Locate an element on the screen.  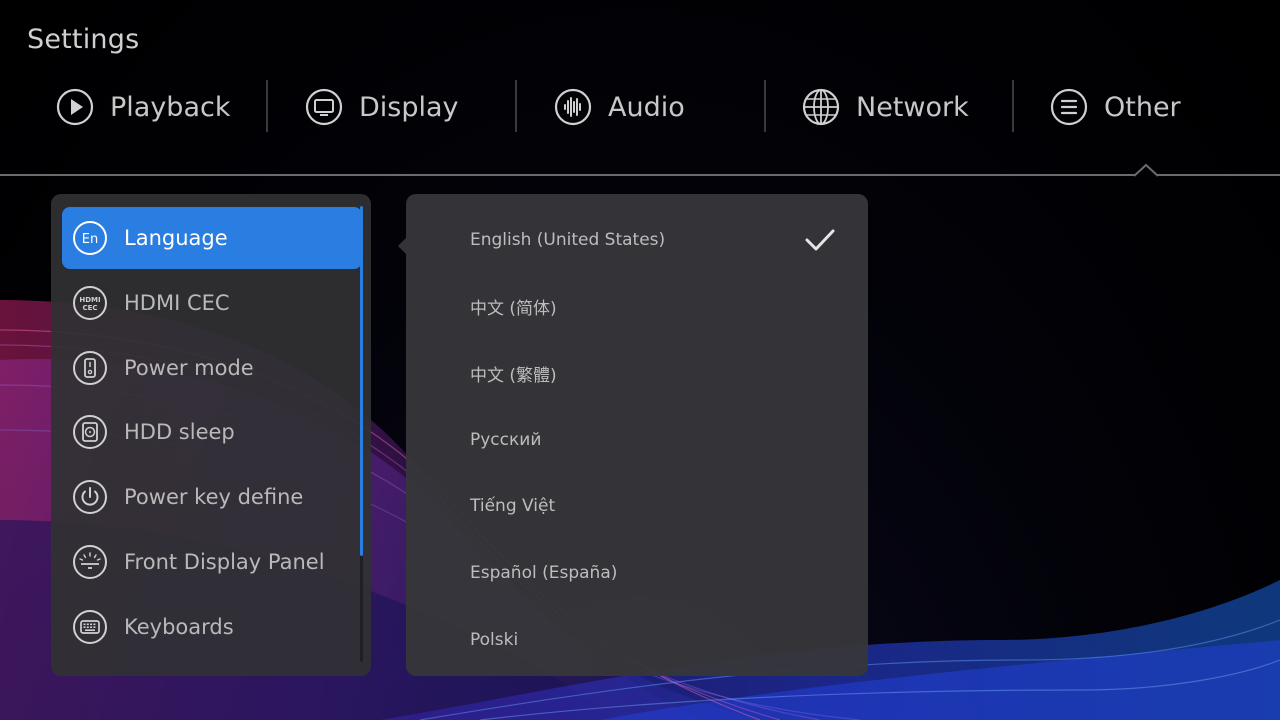
tab-label: Playback is located at coordinates (170, 107).